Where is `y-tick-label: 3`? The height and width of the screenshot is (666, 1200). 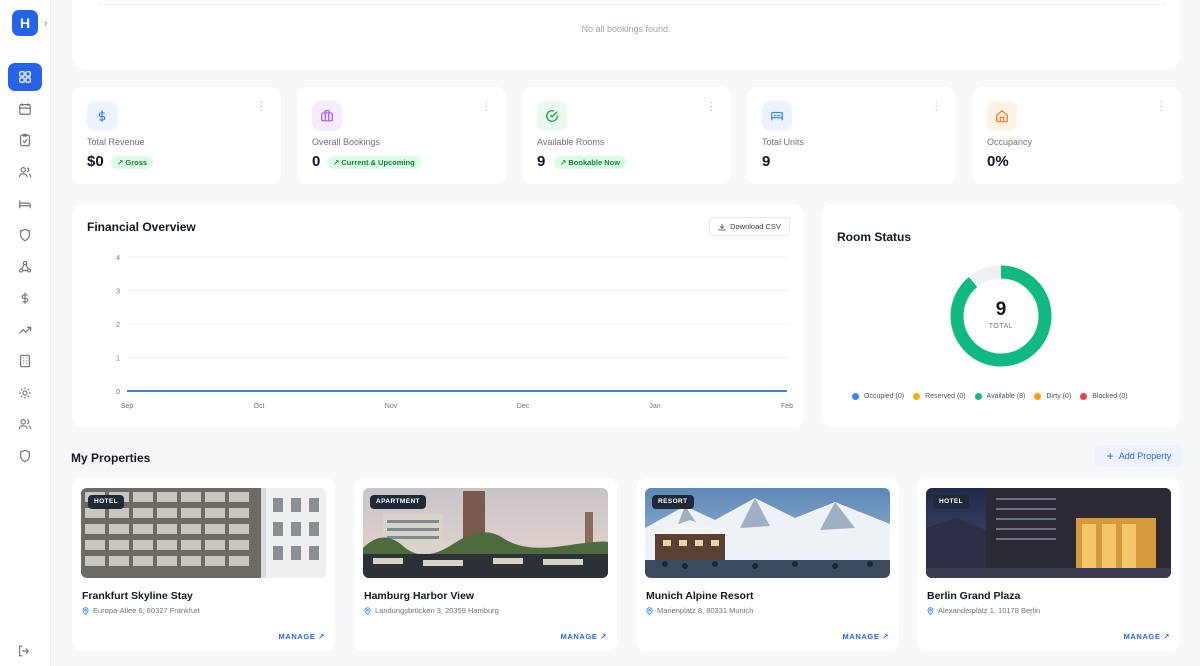 y-tick-label: 3 is located at coordinates (118, 292).